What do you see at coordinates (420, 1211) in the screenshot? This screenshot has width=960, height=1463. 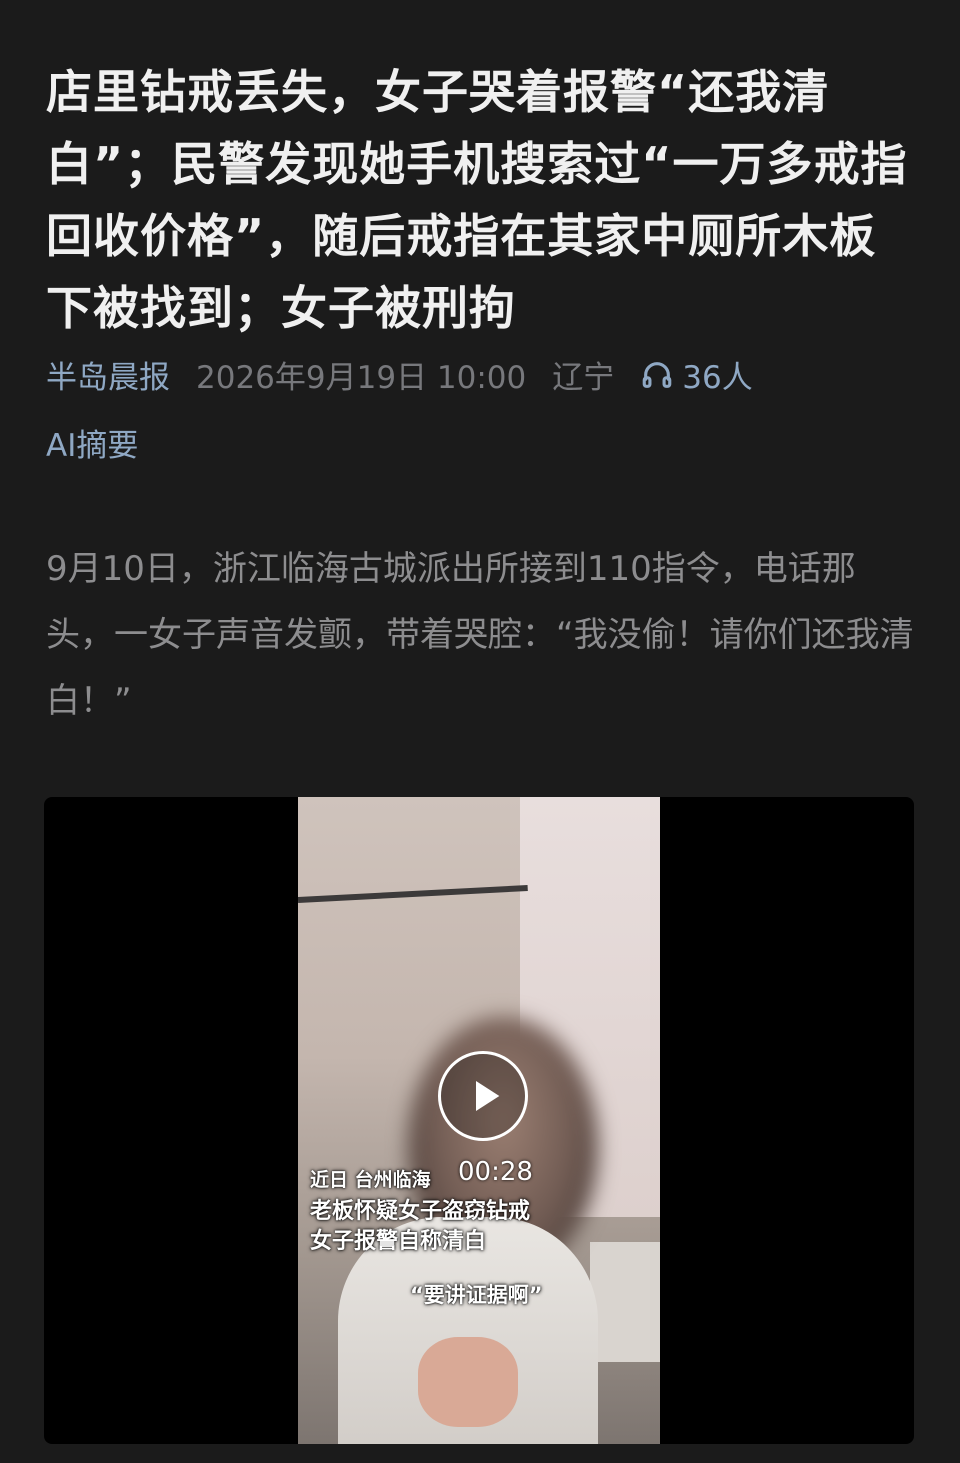 I see `video-caption-line2: 老板怀疑女子盗窃钻戒` at bounding box center [420, 1211].